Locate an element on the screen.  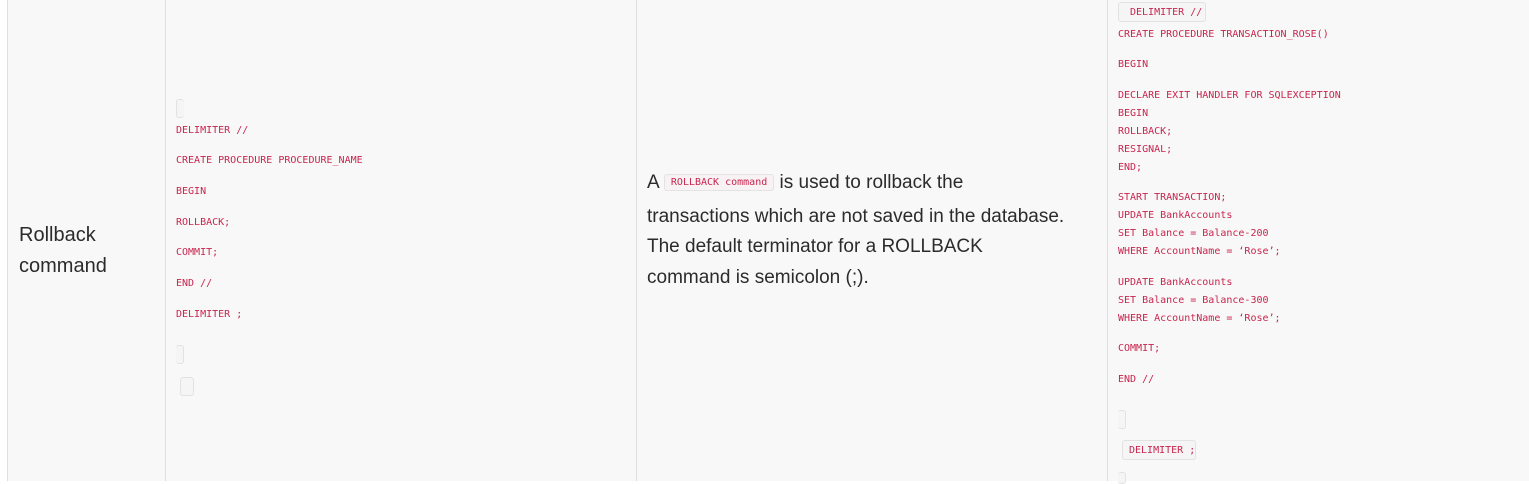
syntax-line: ROLLBACK; is located at coordinates (203, 222).